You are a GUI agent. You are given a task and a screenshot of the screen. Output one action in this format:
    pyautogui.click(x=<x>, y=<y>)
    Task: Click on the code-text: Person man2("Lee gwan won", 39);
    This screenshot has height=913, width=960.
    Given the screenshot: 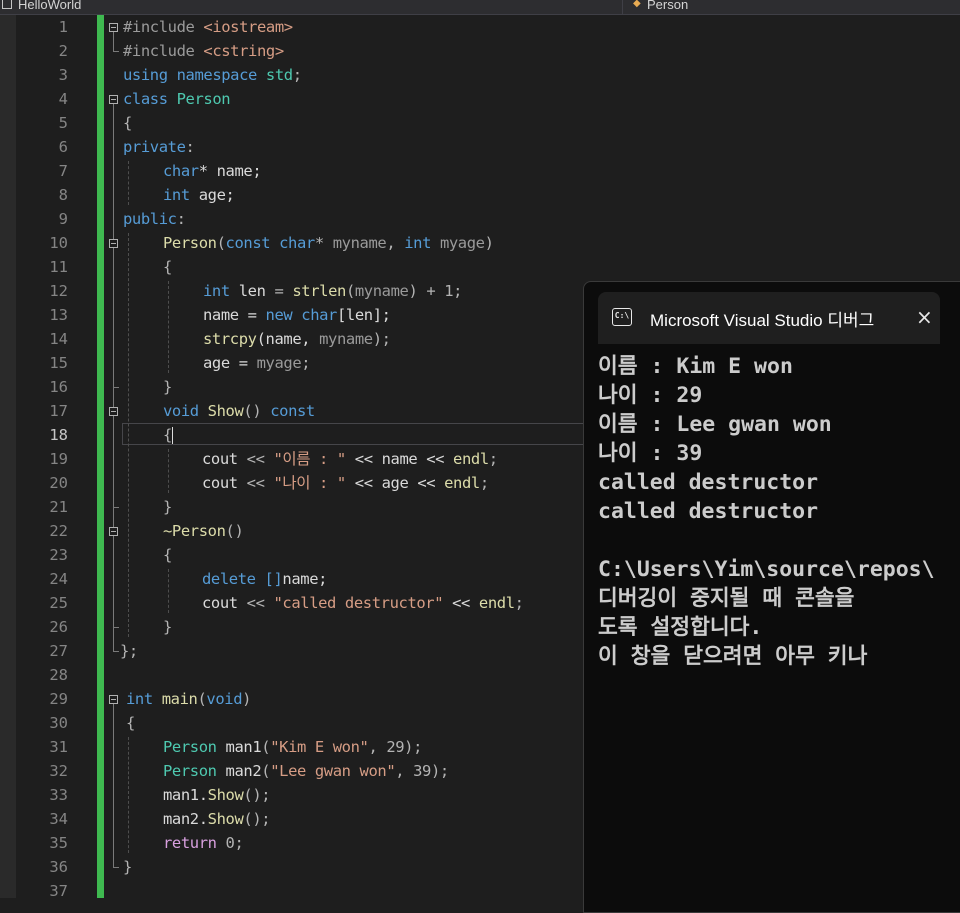 What is the action you would take?
    pyautogui.click(x=306, y=771)
    